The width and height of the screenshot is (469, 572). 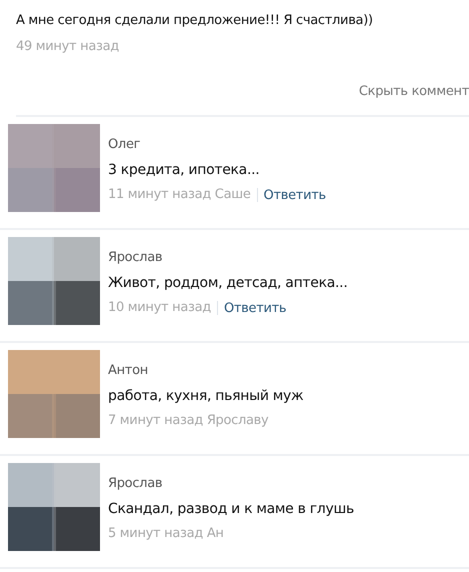 I want to click on comment-time: 7 минут назад Ярославу, so click(x=188, y=421).